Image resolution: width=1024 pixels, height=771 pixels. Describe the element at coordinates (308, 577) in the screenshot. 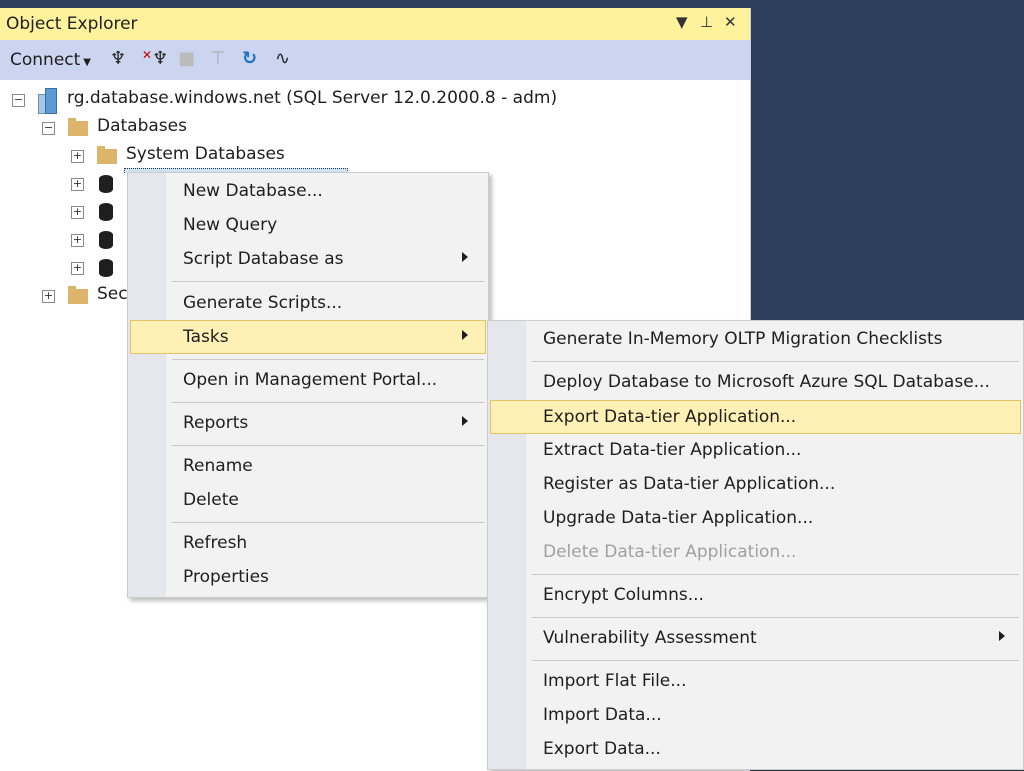

I see `menu-item-properties: Properties` at that location.